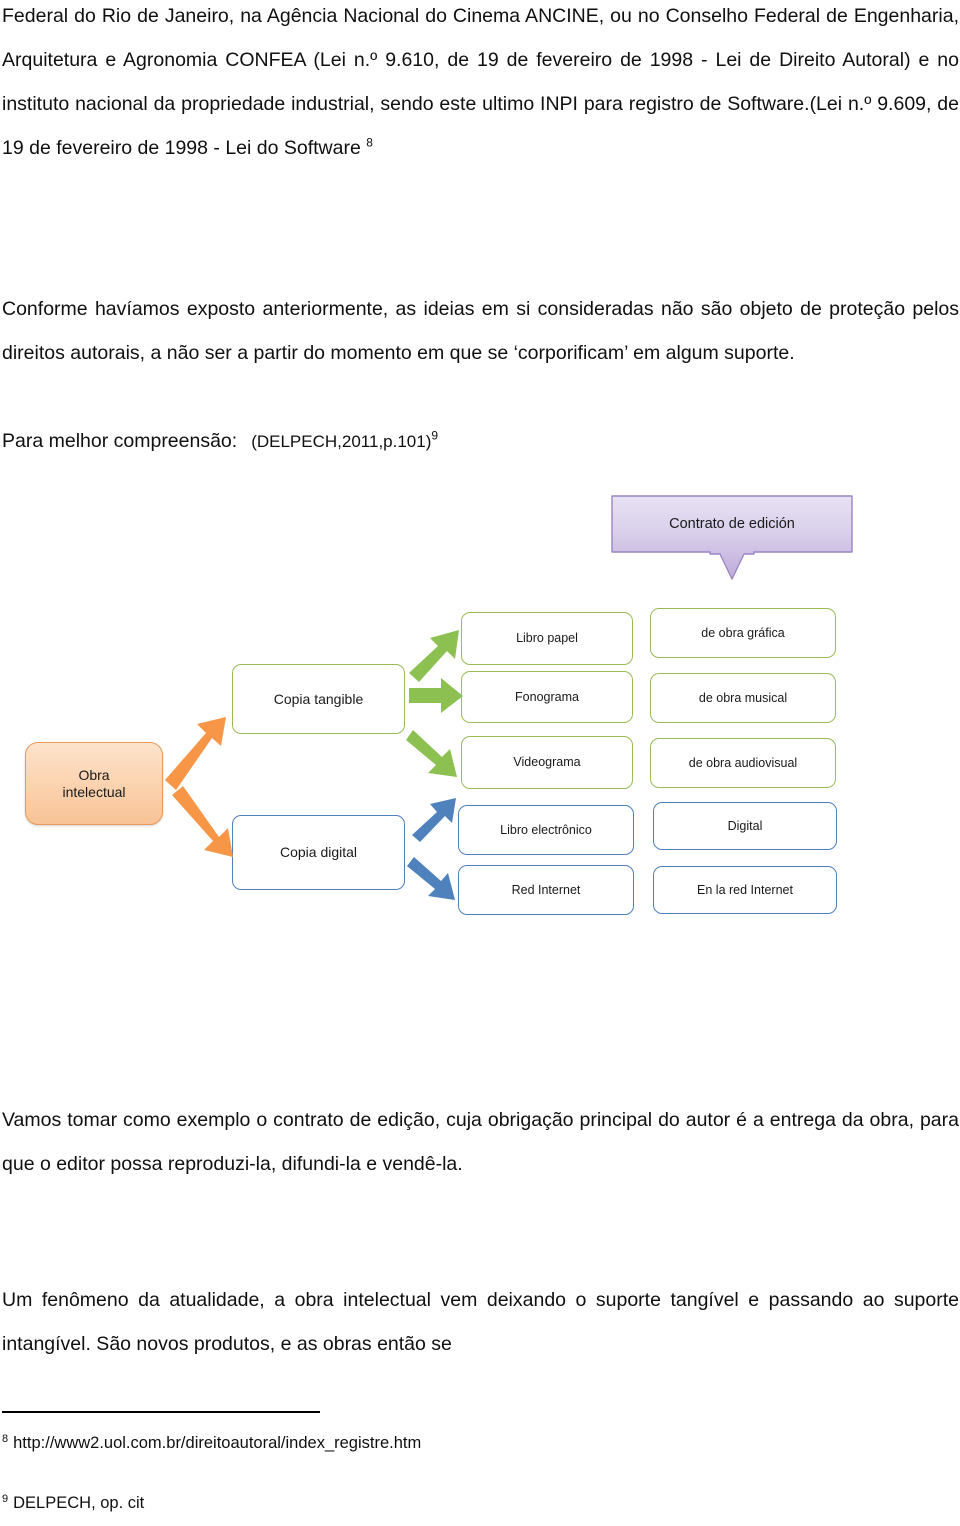 The width and height of the screenshot is (960, 1526). Describe the element at coordinates (547, 697) in the screenshot. I see `node-fonograma: Fonograma` at that location.